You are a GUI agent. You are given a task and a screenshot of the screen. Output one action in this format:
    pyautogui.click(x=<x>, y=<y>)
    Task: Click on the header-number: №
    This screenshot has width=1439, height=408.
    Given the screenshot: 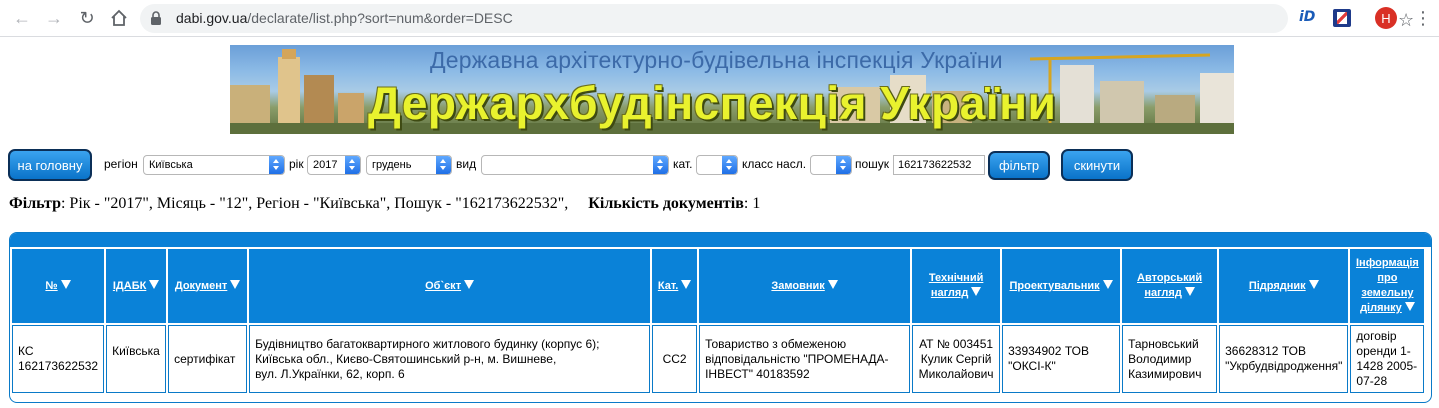 What is the action you would take?
    pyautogui.click(x=58, y=286)
    